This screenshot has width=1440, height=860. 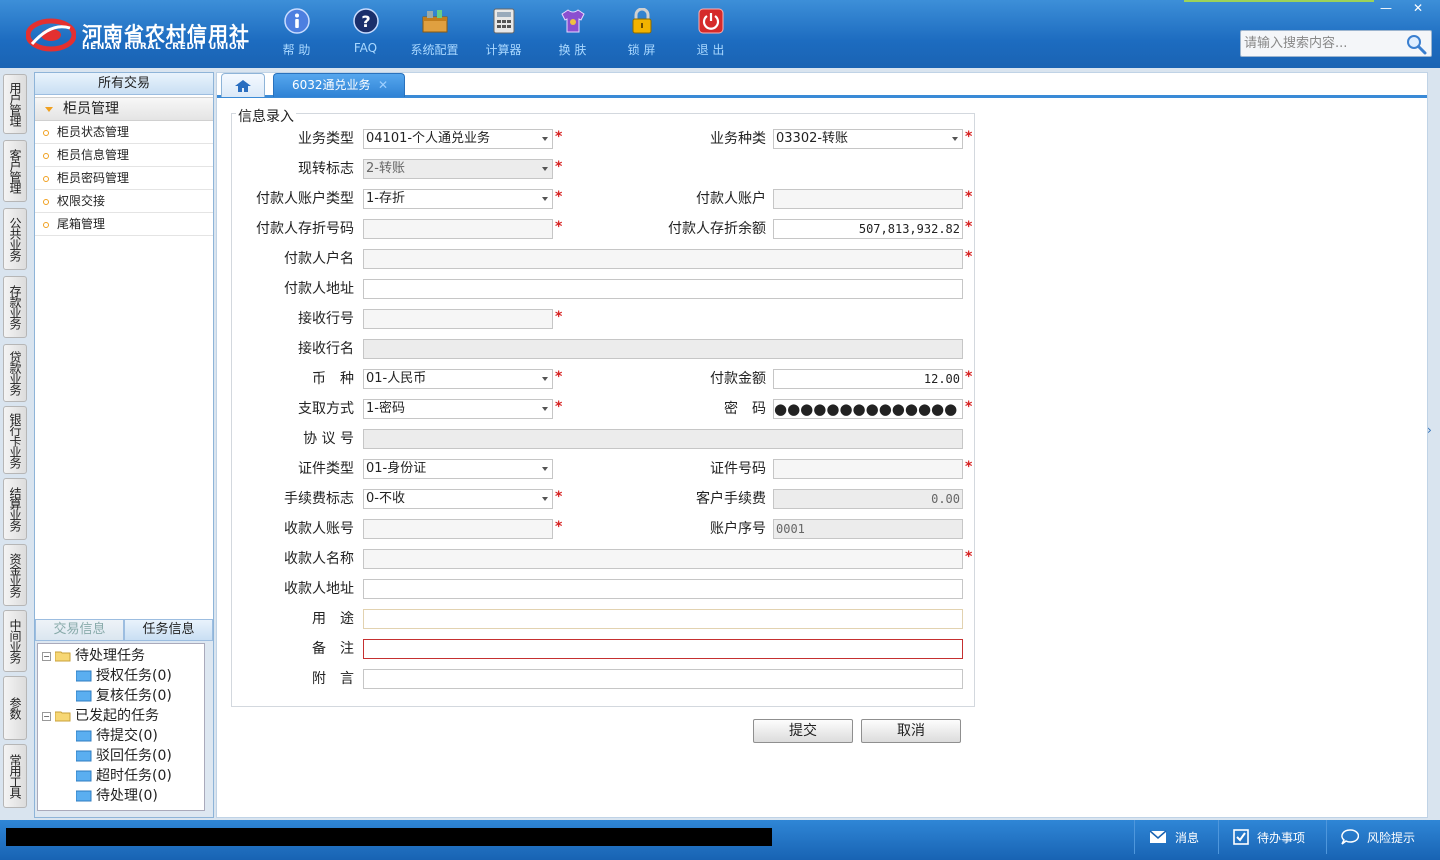 I want to click on recv-bank-no-input, so click(x=458, y=319).